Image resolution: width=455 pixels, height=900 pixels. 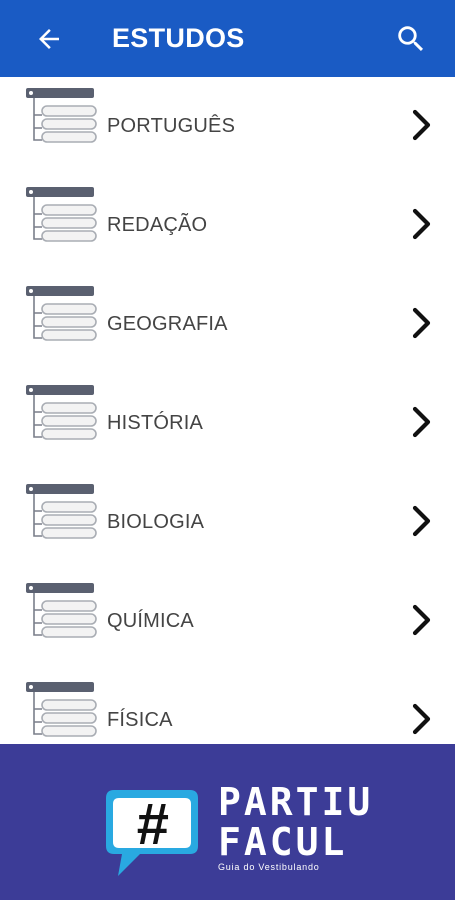 I want to click on search-button, so click(x=411, y=39).